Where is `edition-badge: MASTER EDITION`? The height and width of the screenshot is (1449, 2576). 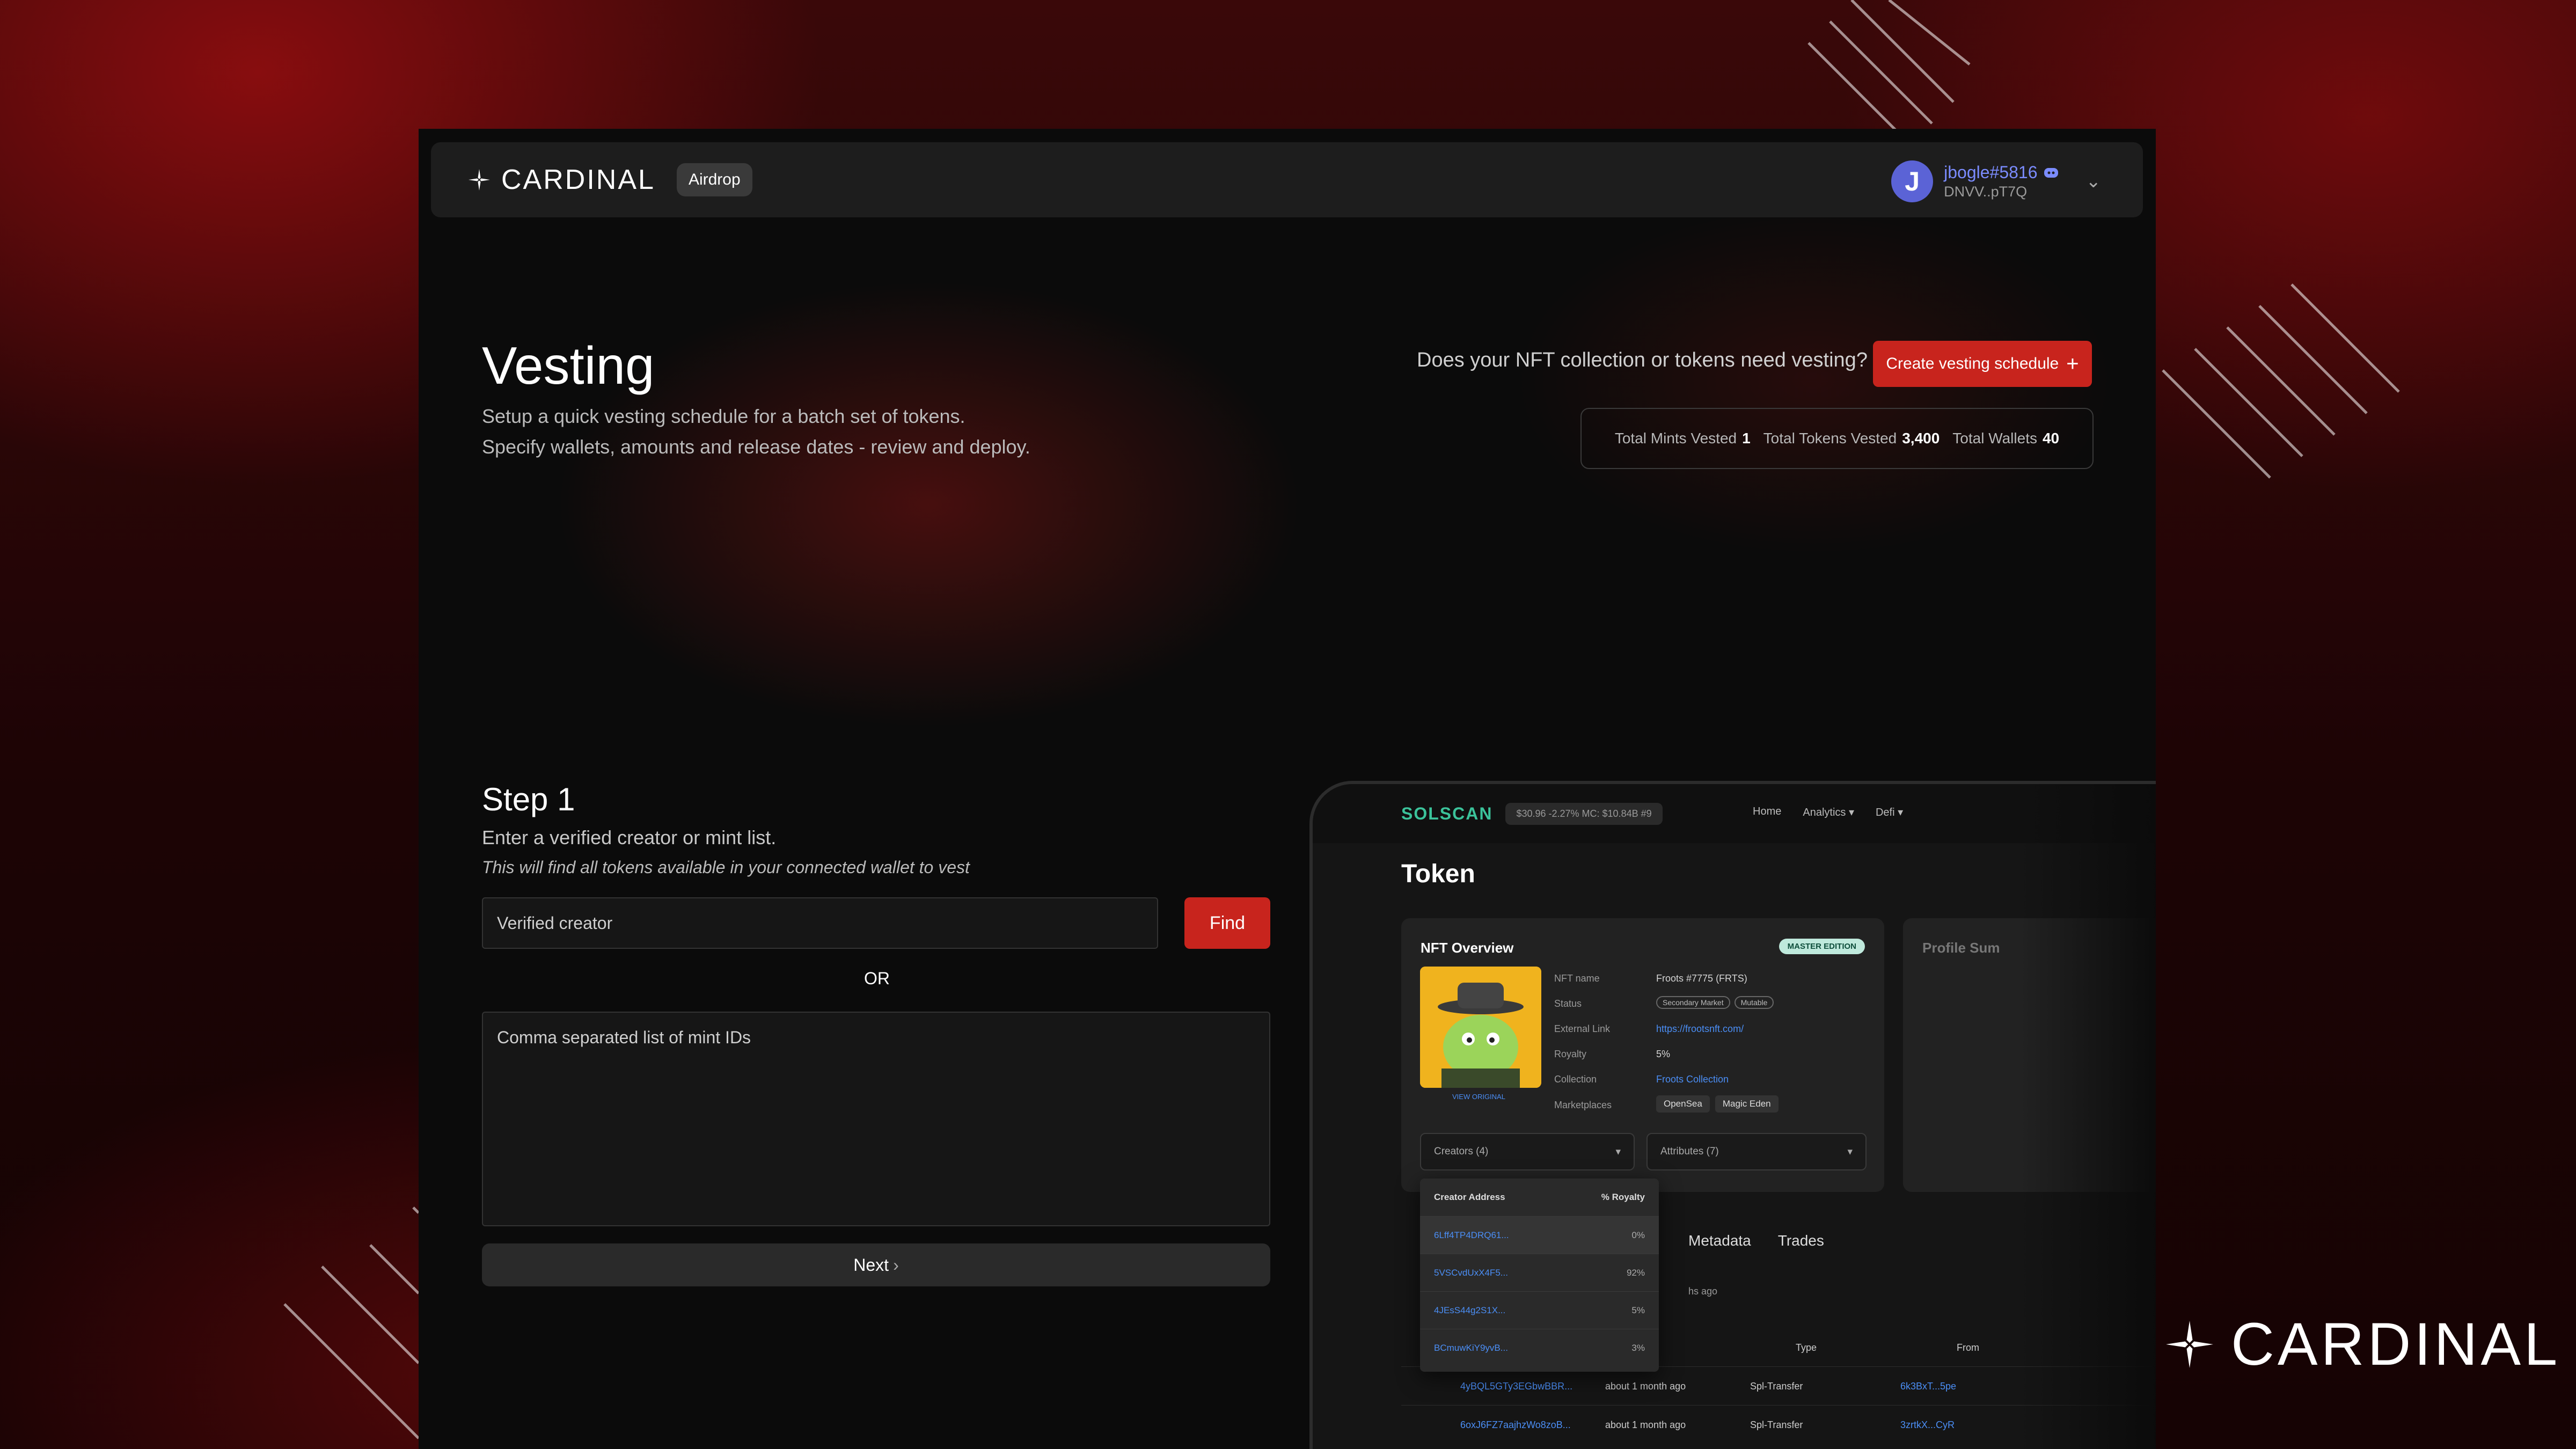 edition-badge: MASTER EDITION is located at coordinates (1822, 946).